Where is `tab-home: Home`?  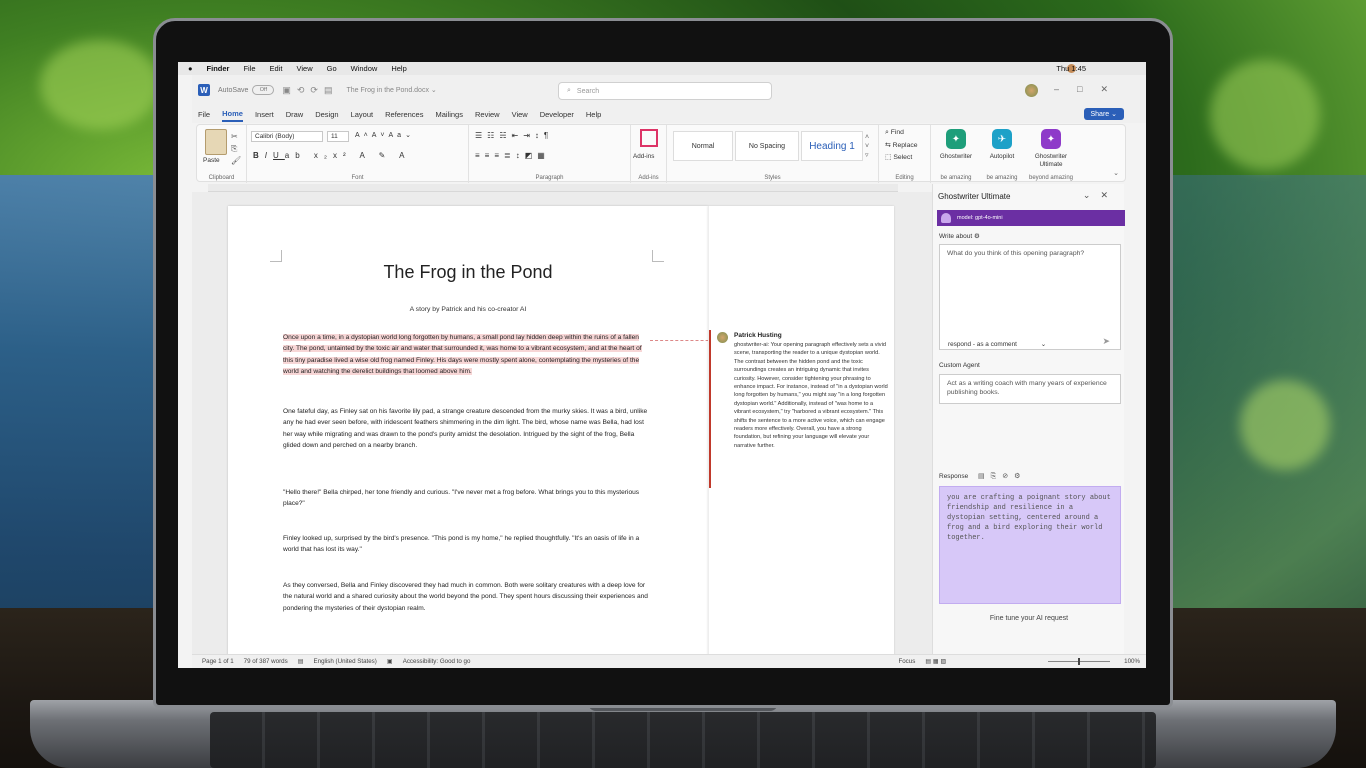
tab-home: Home is located at coordinates (232, 114).